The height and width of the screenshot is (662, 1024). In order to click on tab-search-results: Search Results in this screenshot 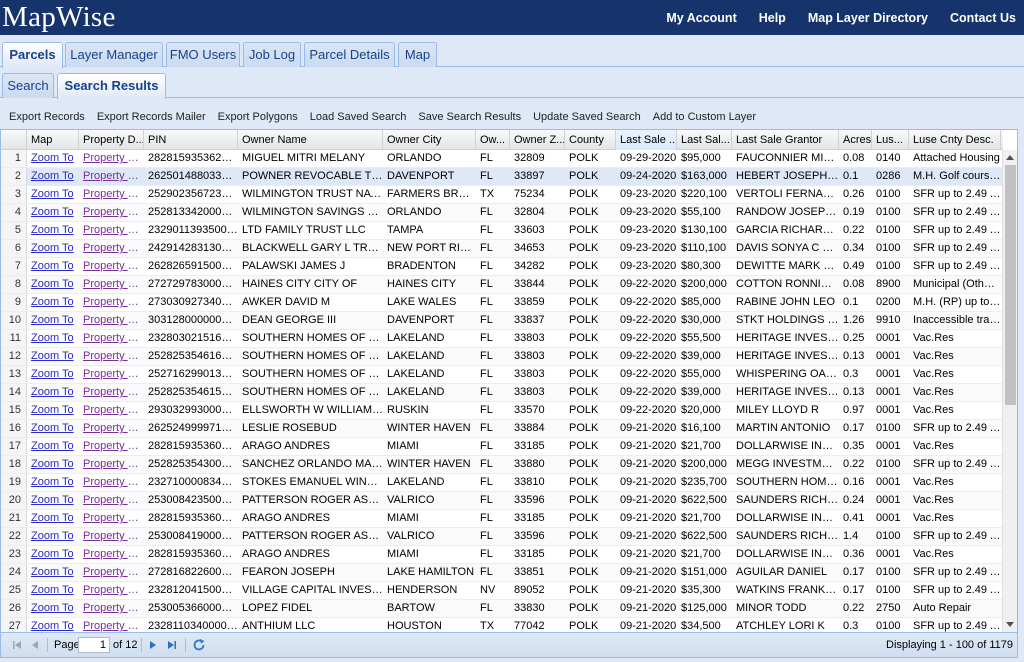, I will do `click(111, 86)`.